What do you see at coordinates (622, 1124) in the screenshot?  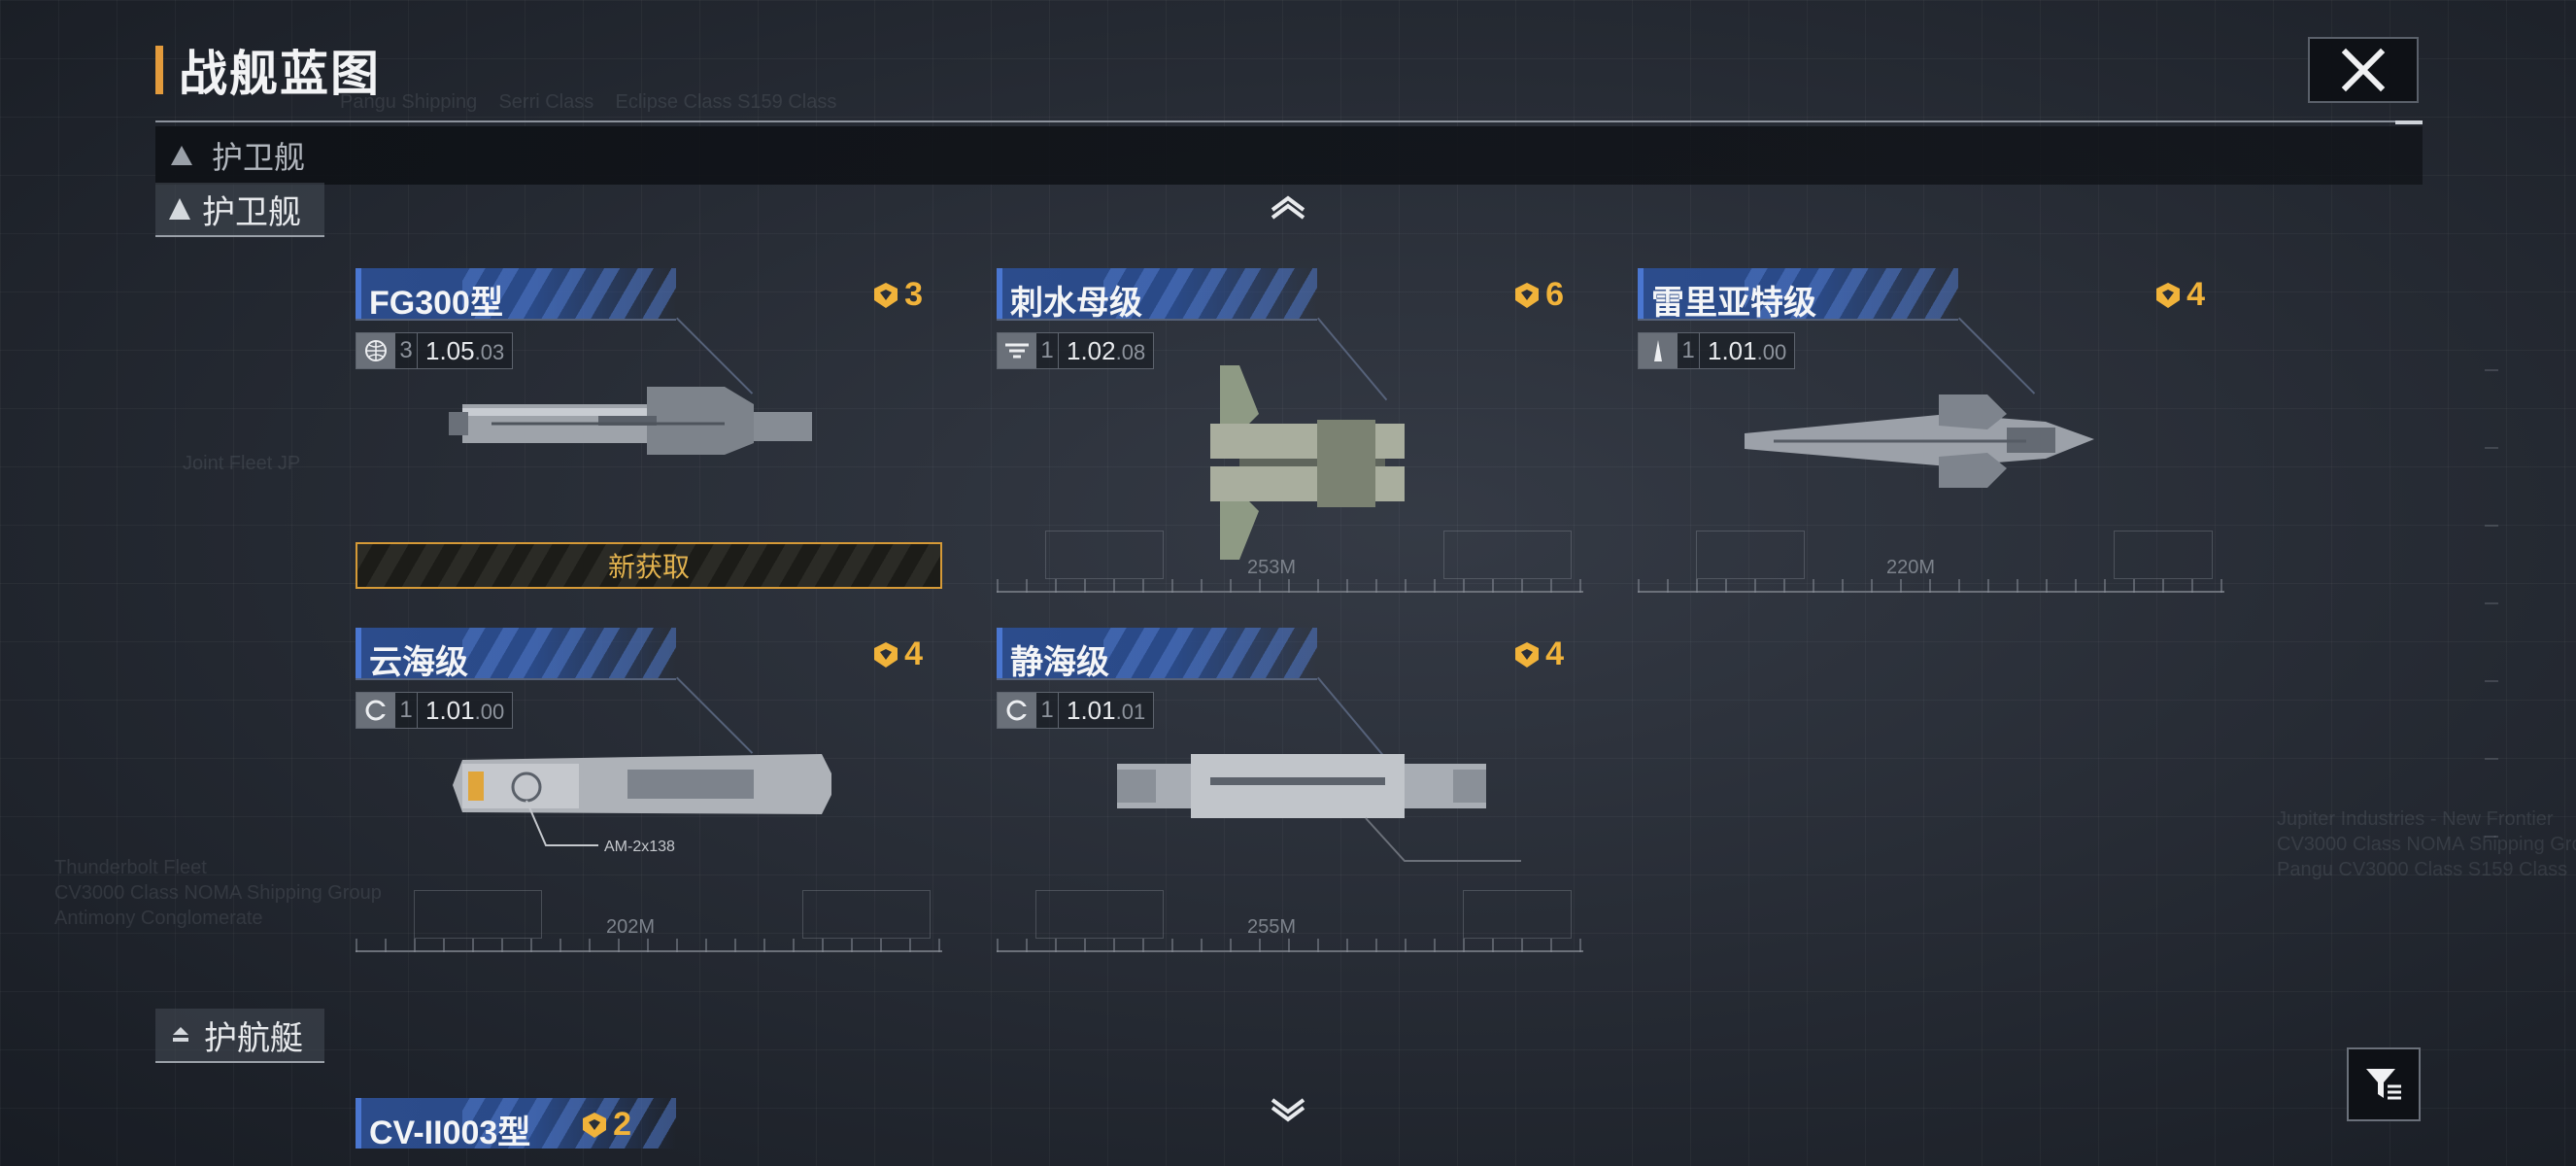 I see `ship-rank-value: 2` at bounding box center [622, 1124].